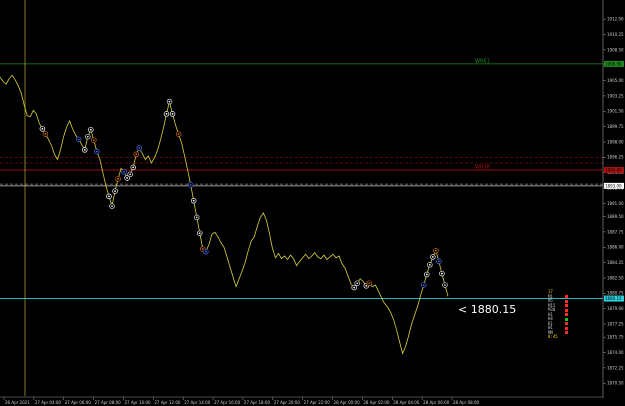 The image size is (625, 406). What do you see at coordinates (613, 63) in the screenshot?
I see `price-tag-text-0: 1906.90` at bounding box center [613, 63].